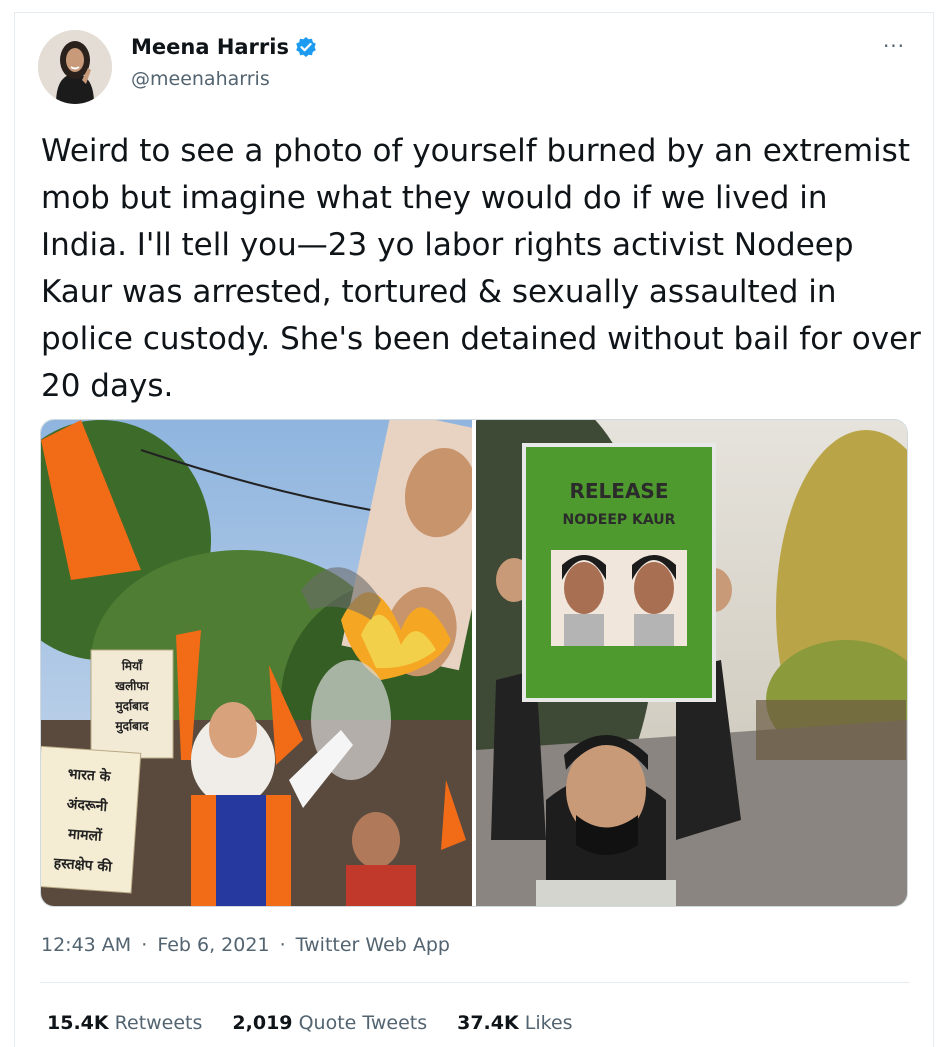  What do you see at coordinates (262, 1023) in the screenshot?
I see `quote-tweets-count: 2,019` at bounding box center [262, 1023].